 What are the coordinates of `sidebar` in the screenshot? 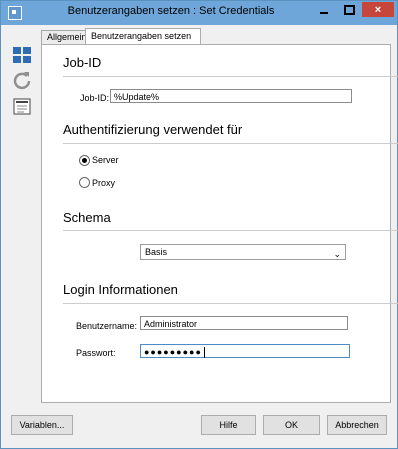 It's located at (22, 219).